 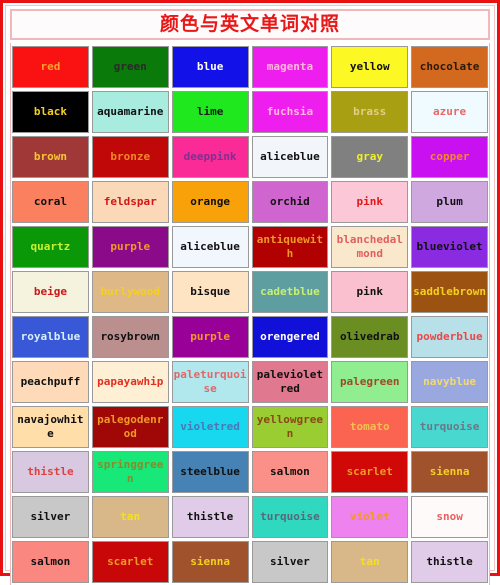 I want to click on color-swatch: rosybrown, so click(x=130, y=337).